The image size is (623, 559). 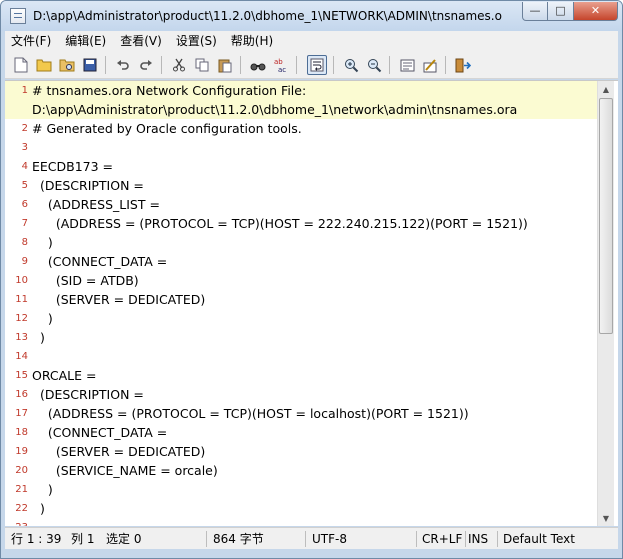 What do you see at coordinates (141, 41) in the screenshot?
I see `menu-view: 查看(V)` at bounding box center [141, 41].